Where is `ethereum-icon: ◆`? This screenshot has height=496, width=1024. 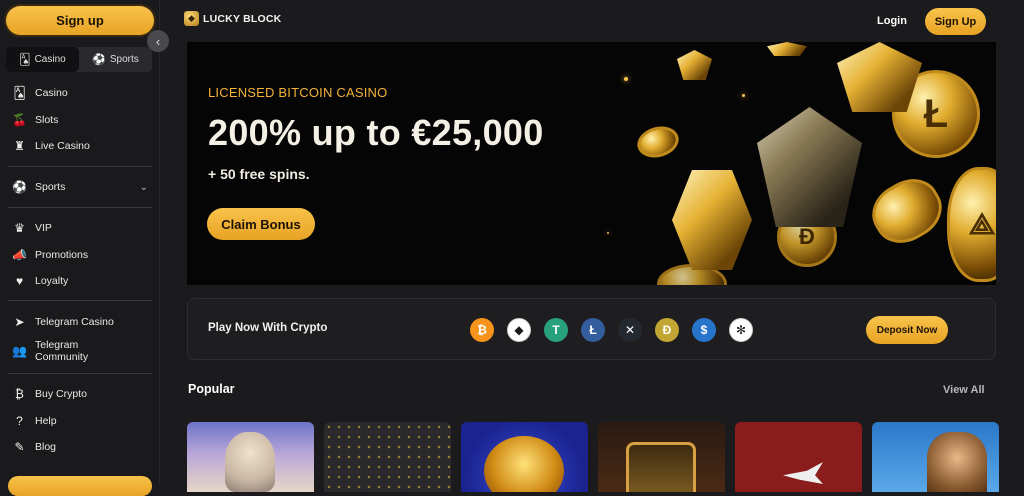 ethereum-icon: ◆ is located at coordinates (519, 330).